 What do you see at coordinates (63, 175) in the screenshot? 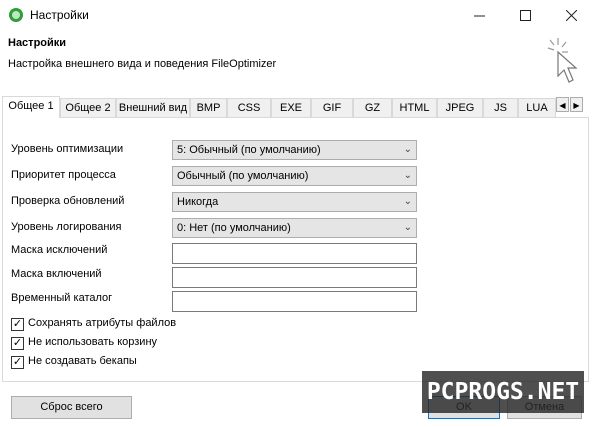
I see `process-priority-label: Приоритет процесса` at bounding box center [63, 175].